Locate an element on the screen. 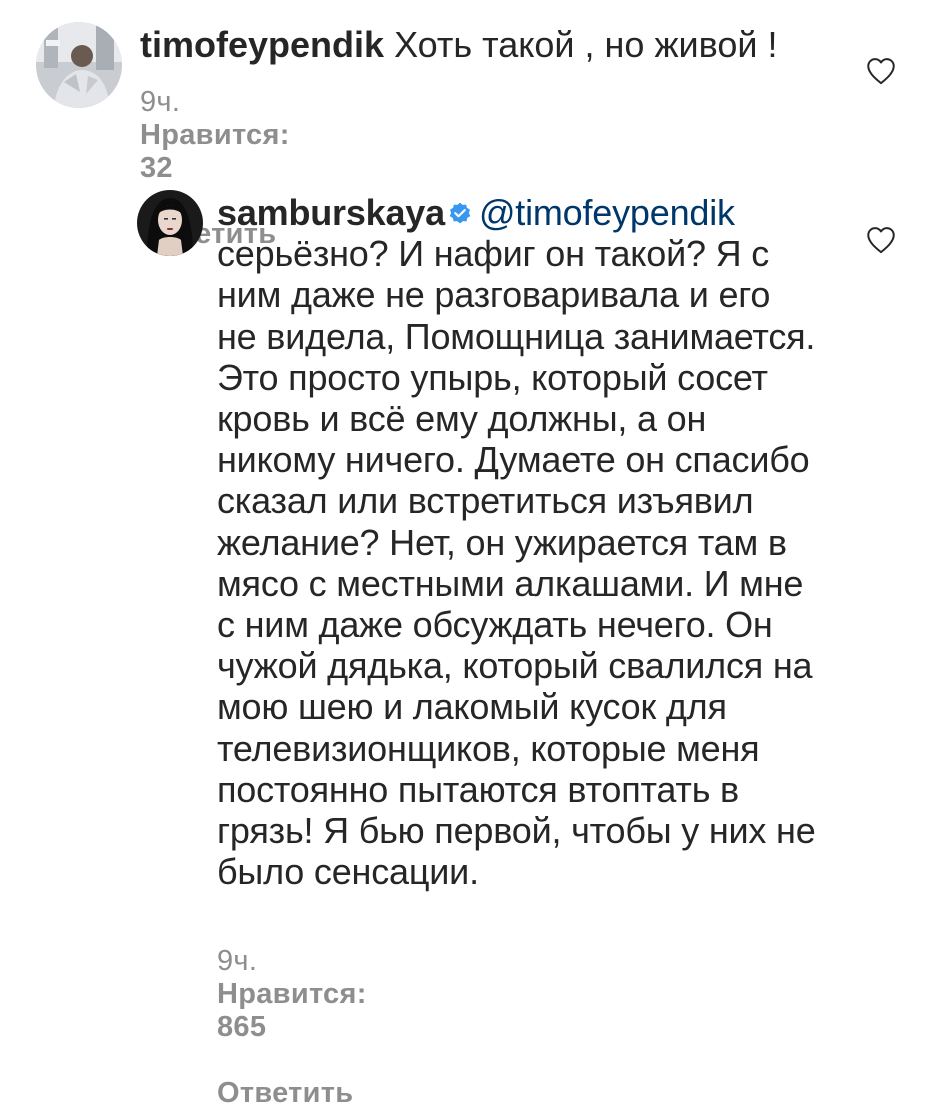  comment-username: samburskaya is located at coordinates (331, 212).